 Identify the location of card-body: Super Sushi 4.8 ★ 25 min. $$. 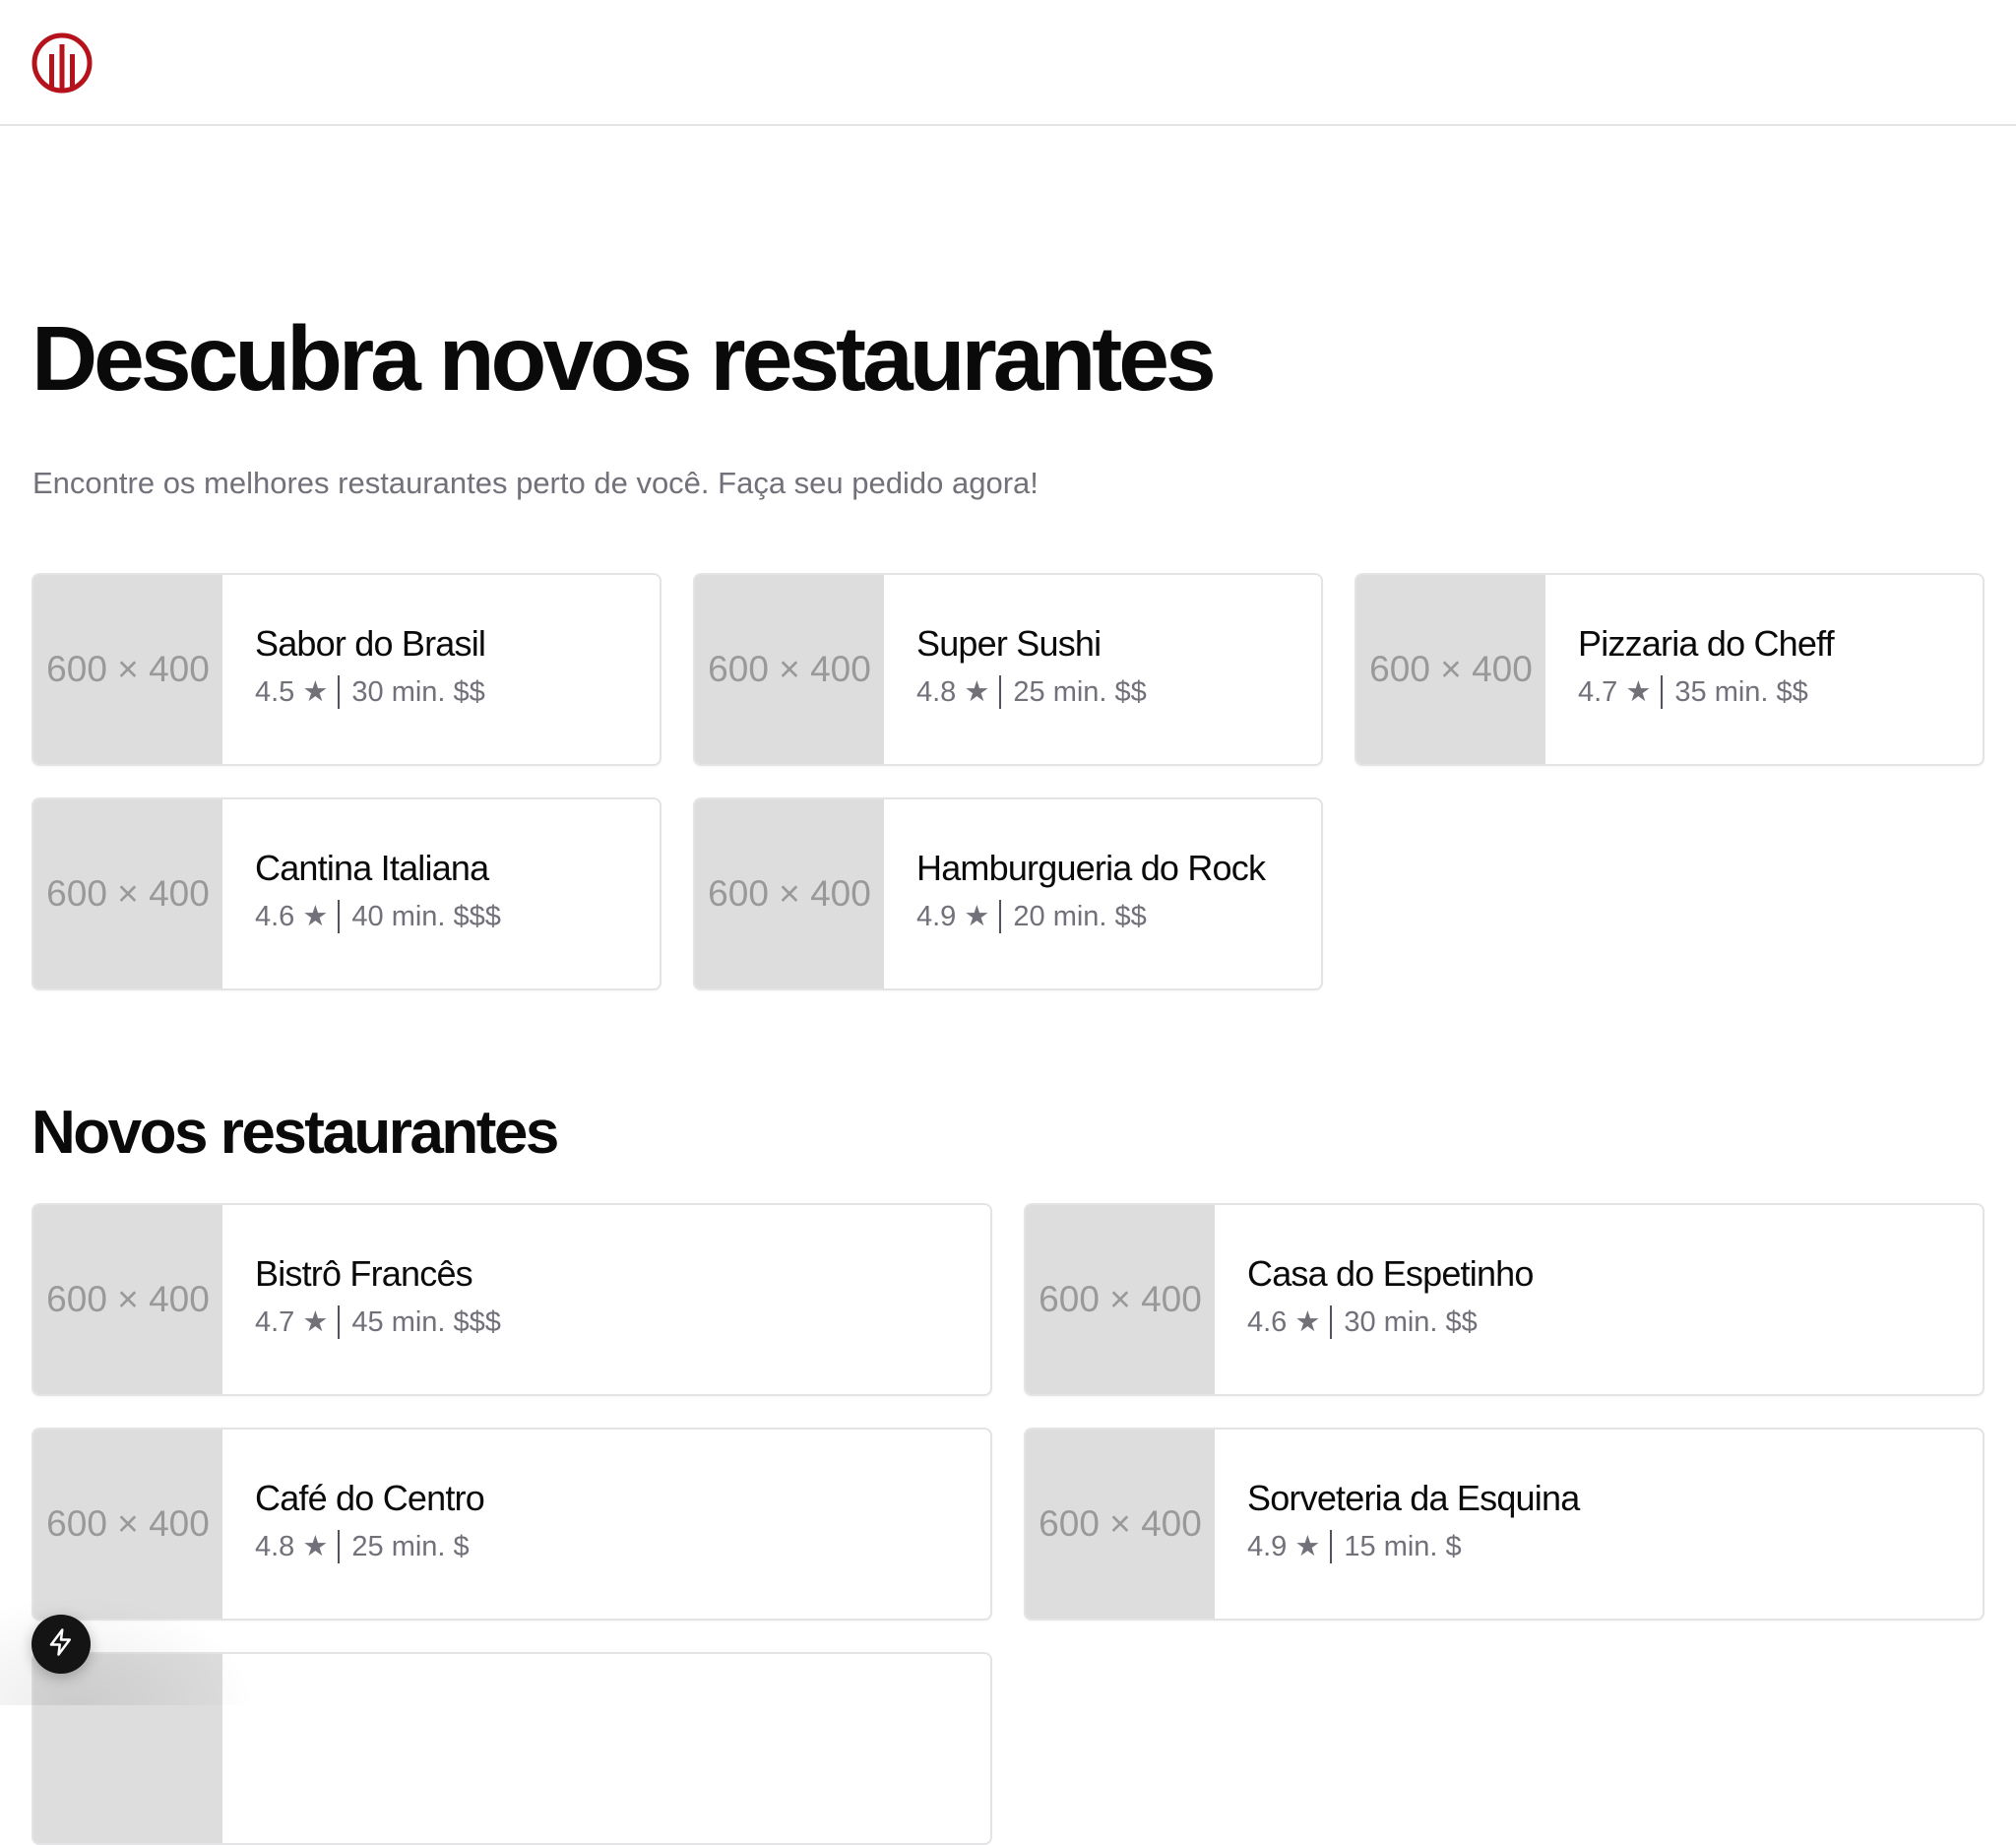
(1015, 670).